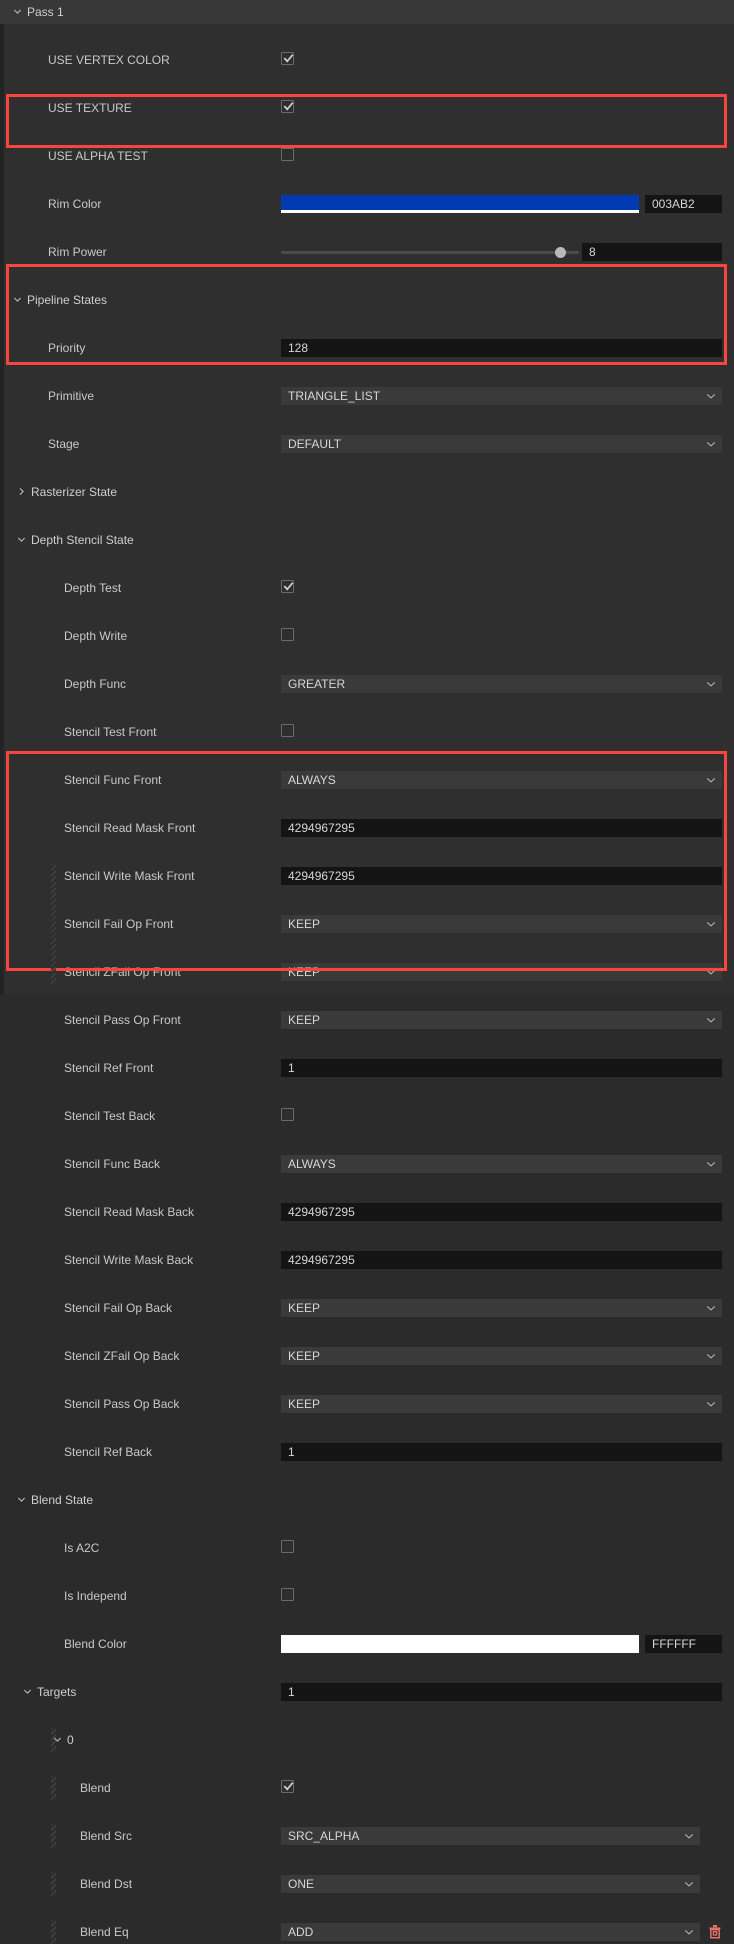  Describe the element at coordinates (367, 60) in the screenshot. I see `property-row-use-vertex-color: USE VERTEX COLOR` at that location.